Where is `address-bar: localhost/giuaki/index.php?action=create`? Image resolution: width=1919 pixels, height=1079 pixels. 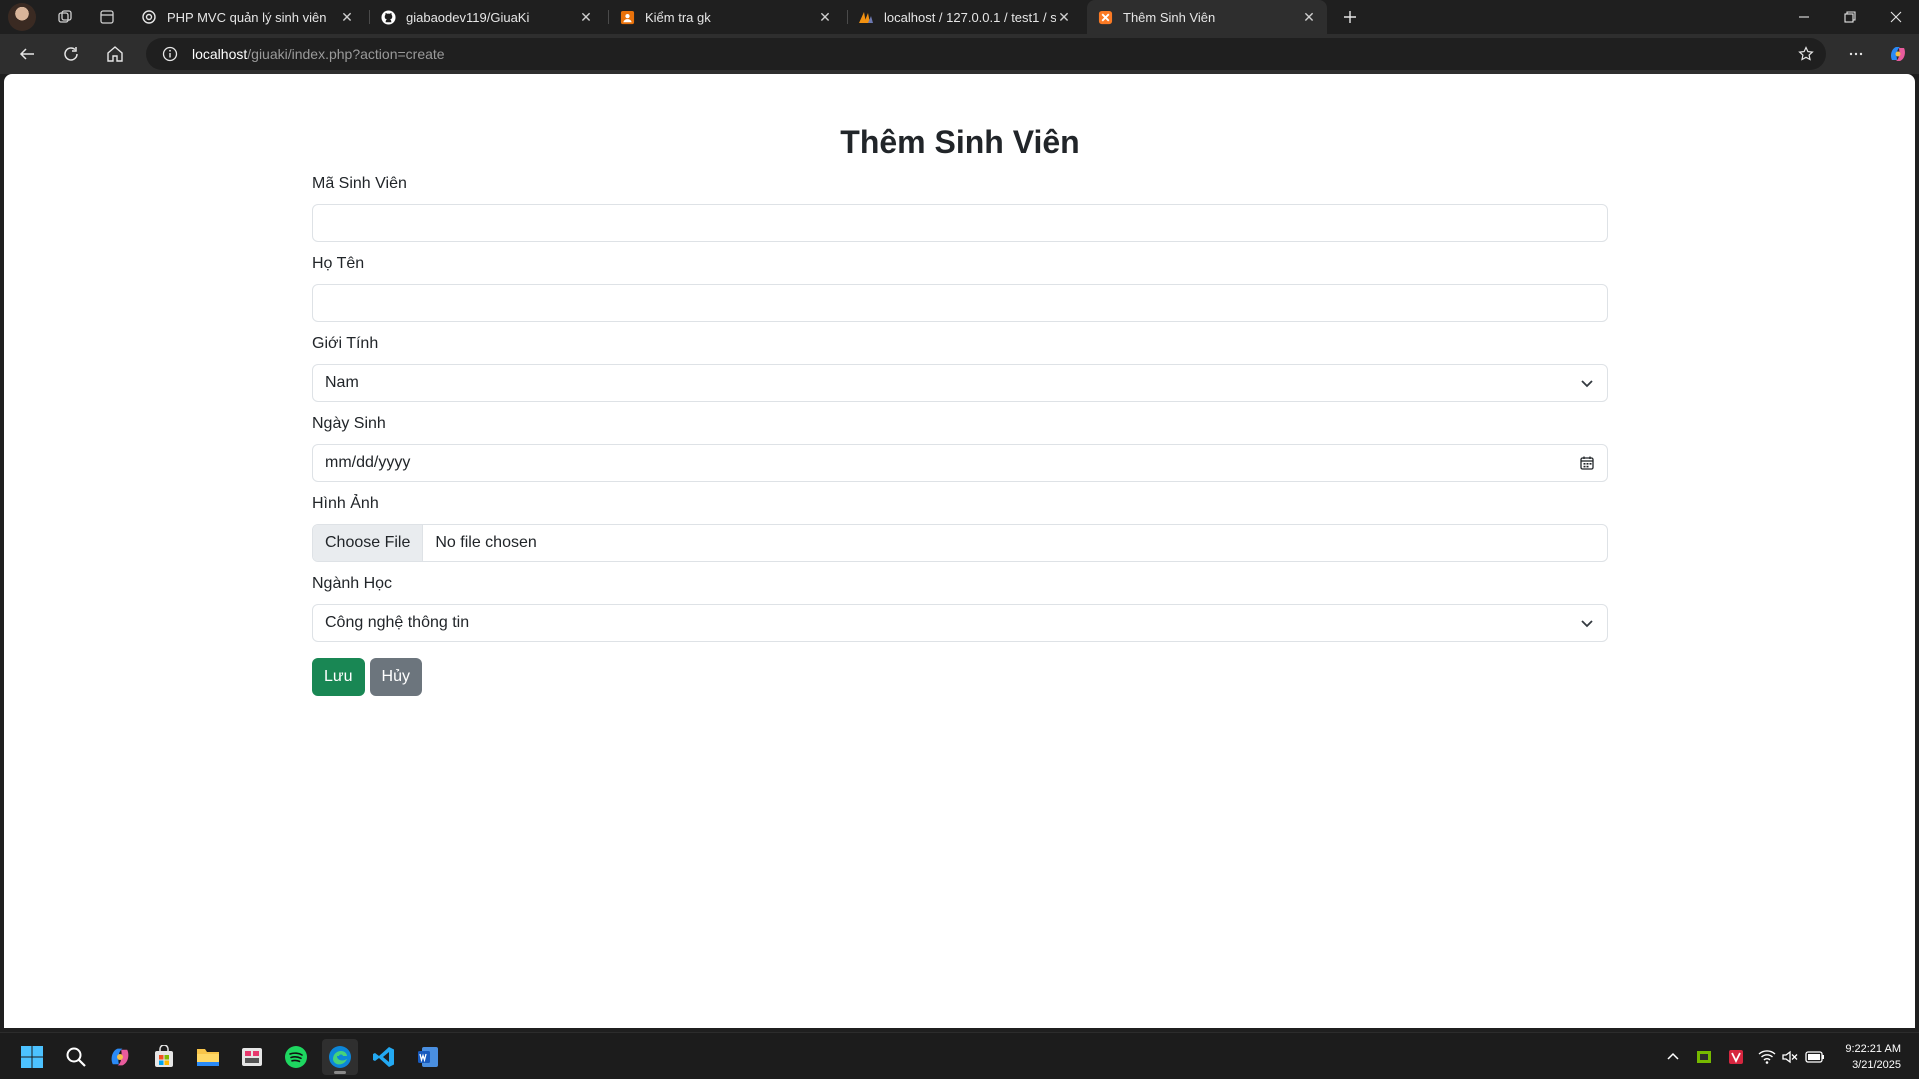
address-bar: localhost/giuaki/index.php?action=create is located at coordinates (986, 54).